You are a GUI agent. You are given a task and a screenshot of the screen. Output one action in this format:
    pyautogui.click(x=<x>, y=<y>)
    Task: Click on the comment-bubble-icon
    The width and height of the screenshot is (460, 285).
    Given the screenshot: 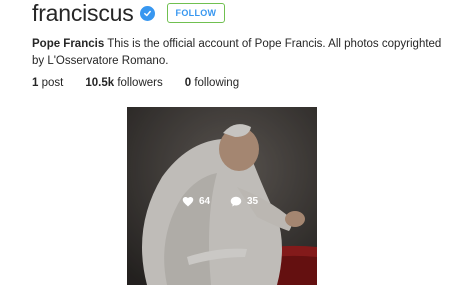 What is the action you would take?
    pyautogui.click(x=236, y=201)
    